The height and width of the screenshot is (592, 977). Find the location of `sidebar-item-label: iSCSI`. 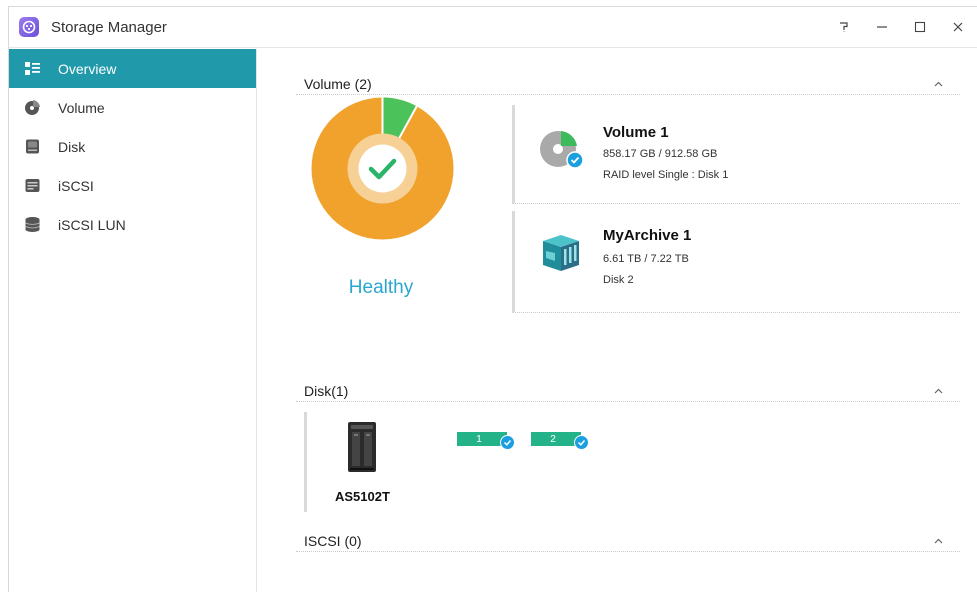

sidebar-item-label: iSCSI is located at coordinates (76, 185).